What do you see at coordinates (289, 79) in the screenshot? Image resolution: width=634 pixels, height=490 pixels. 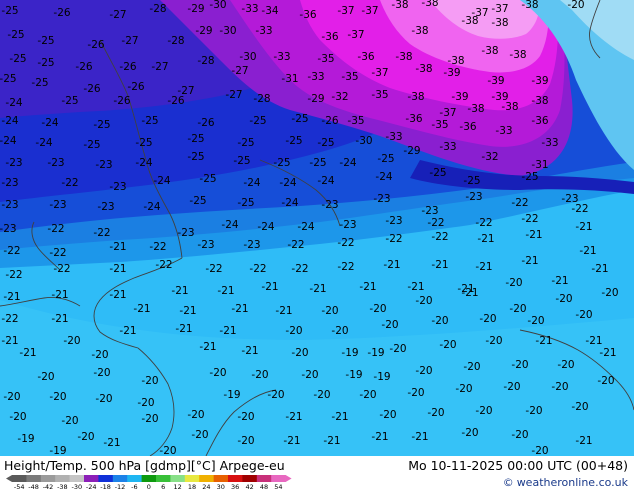 I see `map-value-label: -31` at bounding box center [289, 79].